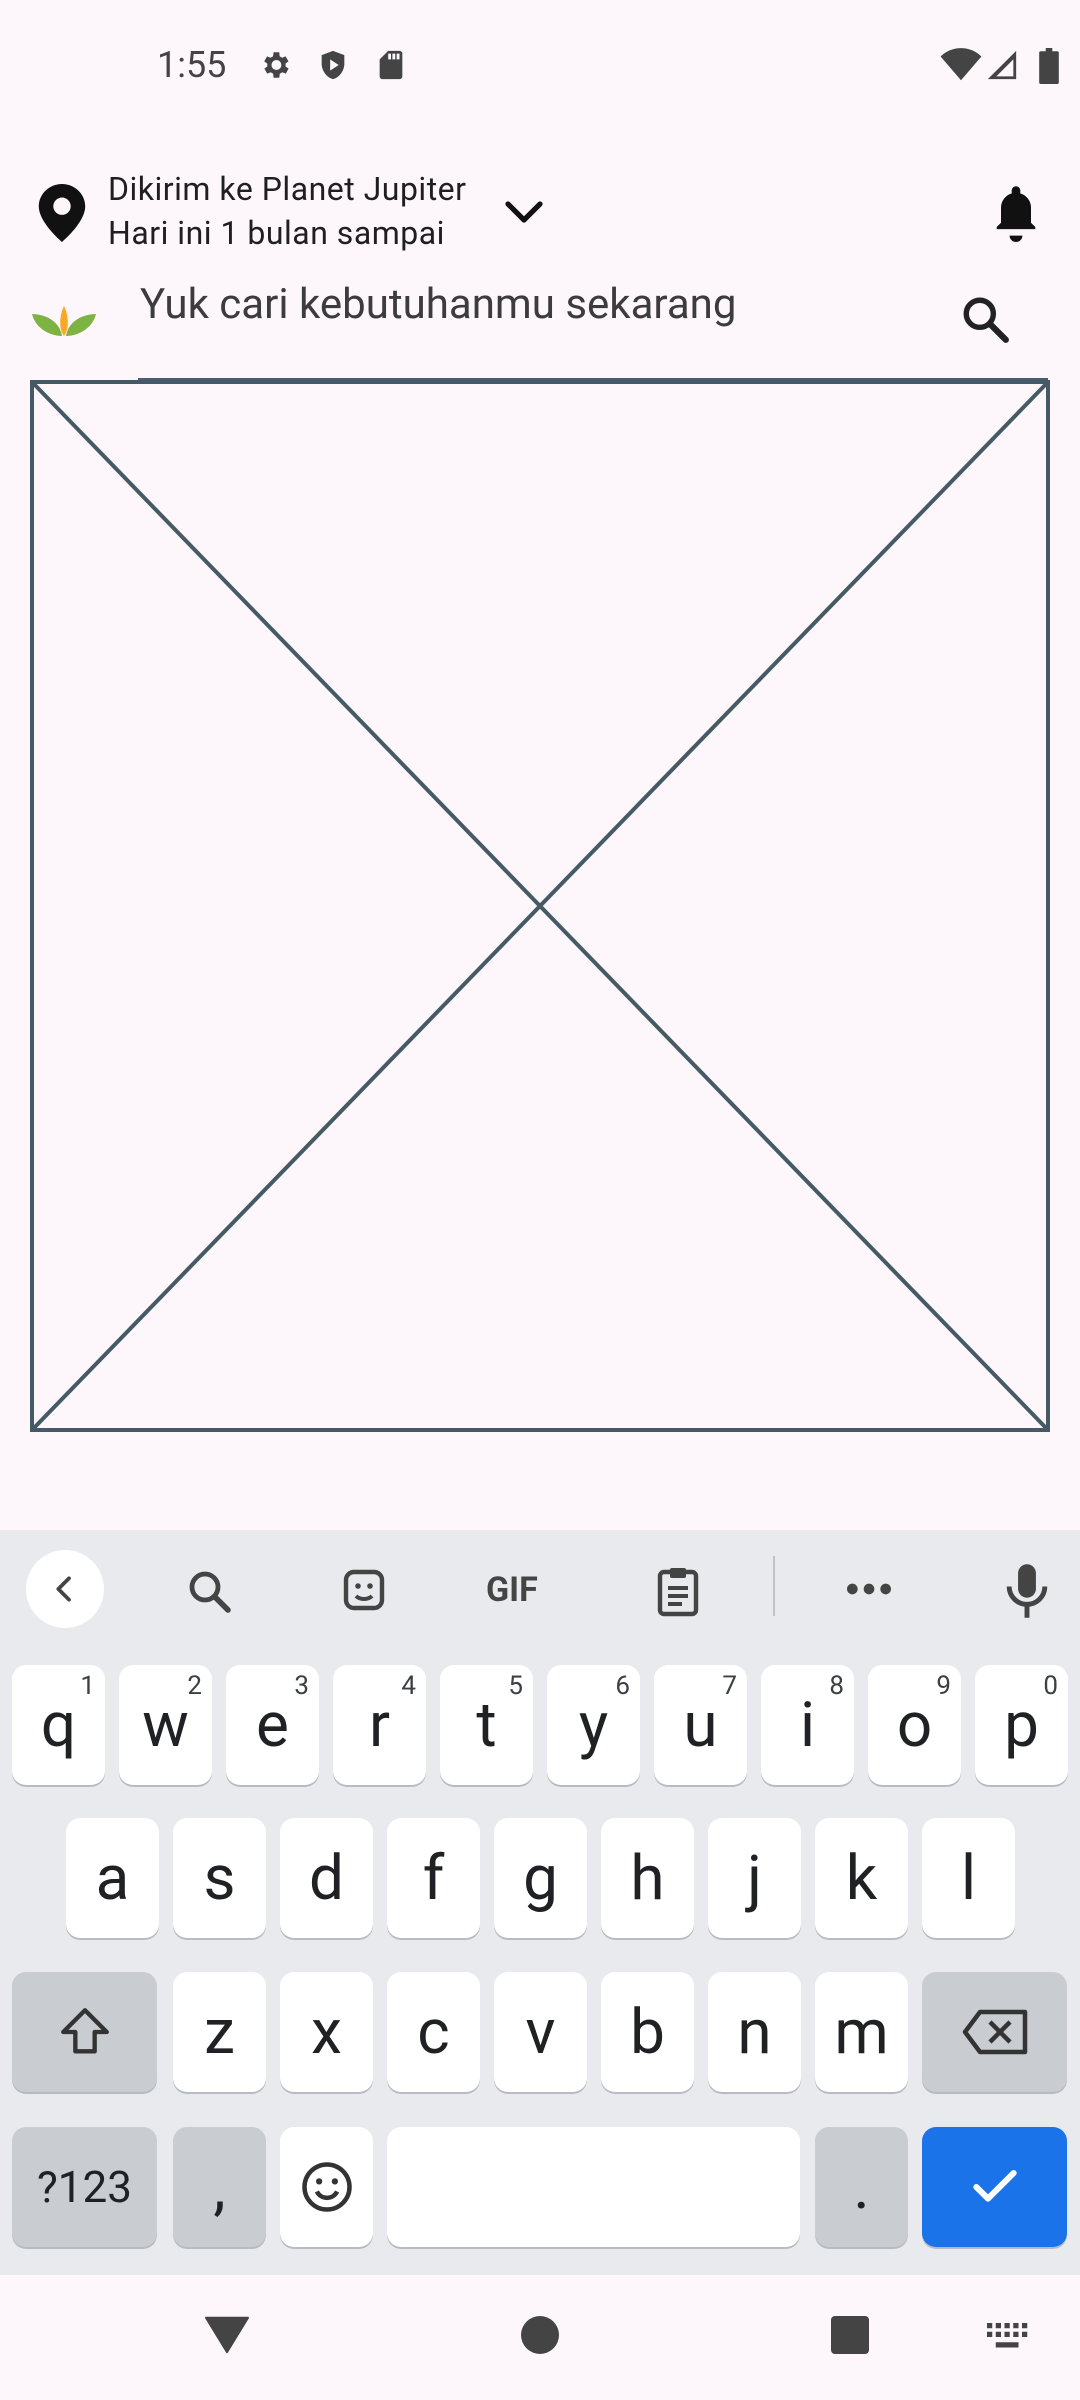 The image size is (1080, 2400). What do you see at coordinates (861, 2032) in the screenshot?
I see `key-m: m` at bounding box center [861, 2032].